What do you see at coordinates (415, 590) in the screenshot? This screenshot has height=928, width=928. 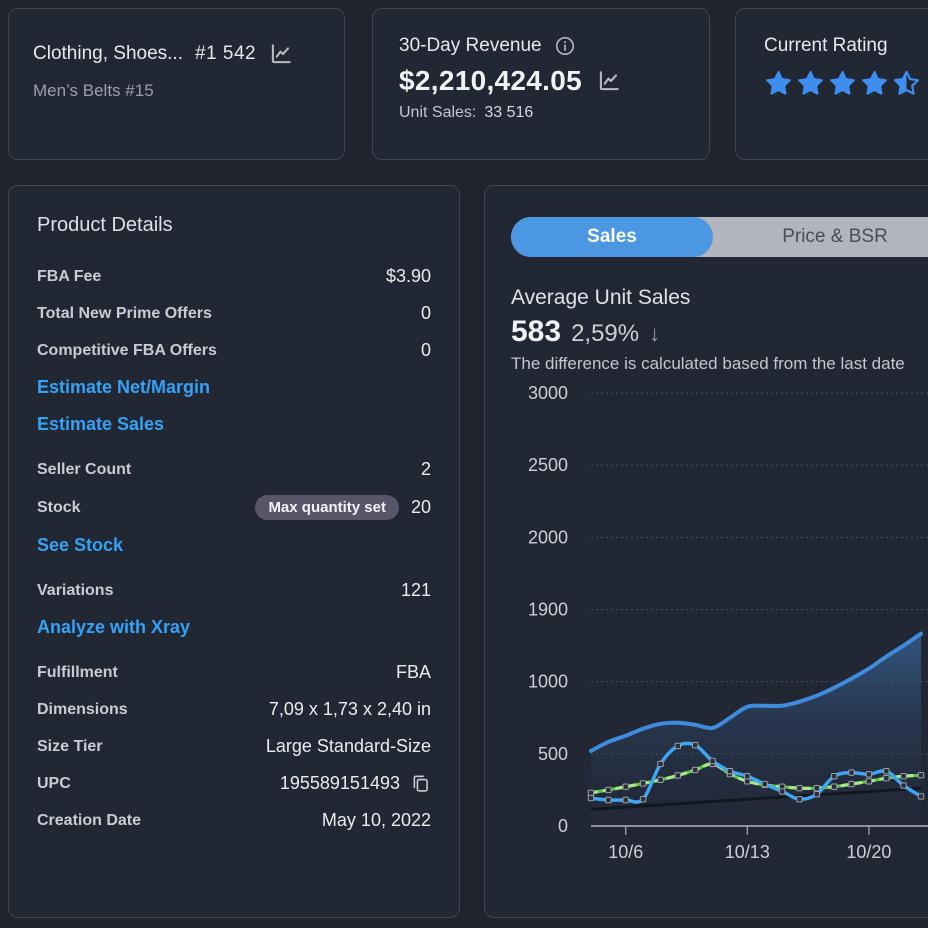 I see `row-value: 121` at bounding box center [415, 590].